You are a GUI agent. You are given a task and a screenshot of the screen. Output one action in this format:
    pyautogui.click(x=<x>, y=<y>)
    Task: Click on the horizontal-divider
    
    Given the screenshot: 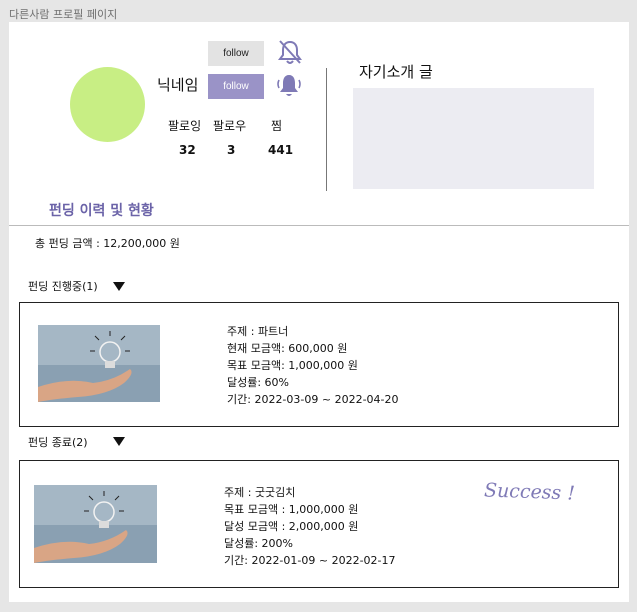 What is the action you would take?
    pyautogui.click(x=319, y=225)
    